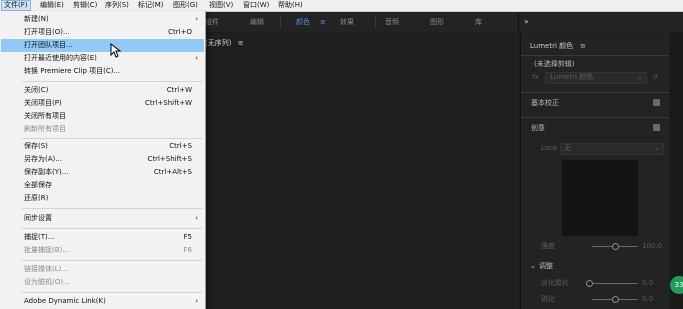 Image resolution: width=683 pixels, height=309 pixels. Describe the element at coordinates (102, 129) in the screenshot. I see `menu-item-refresh-all-projects: 刷新所有项目` at that location.